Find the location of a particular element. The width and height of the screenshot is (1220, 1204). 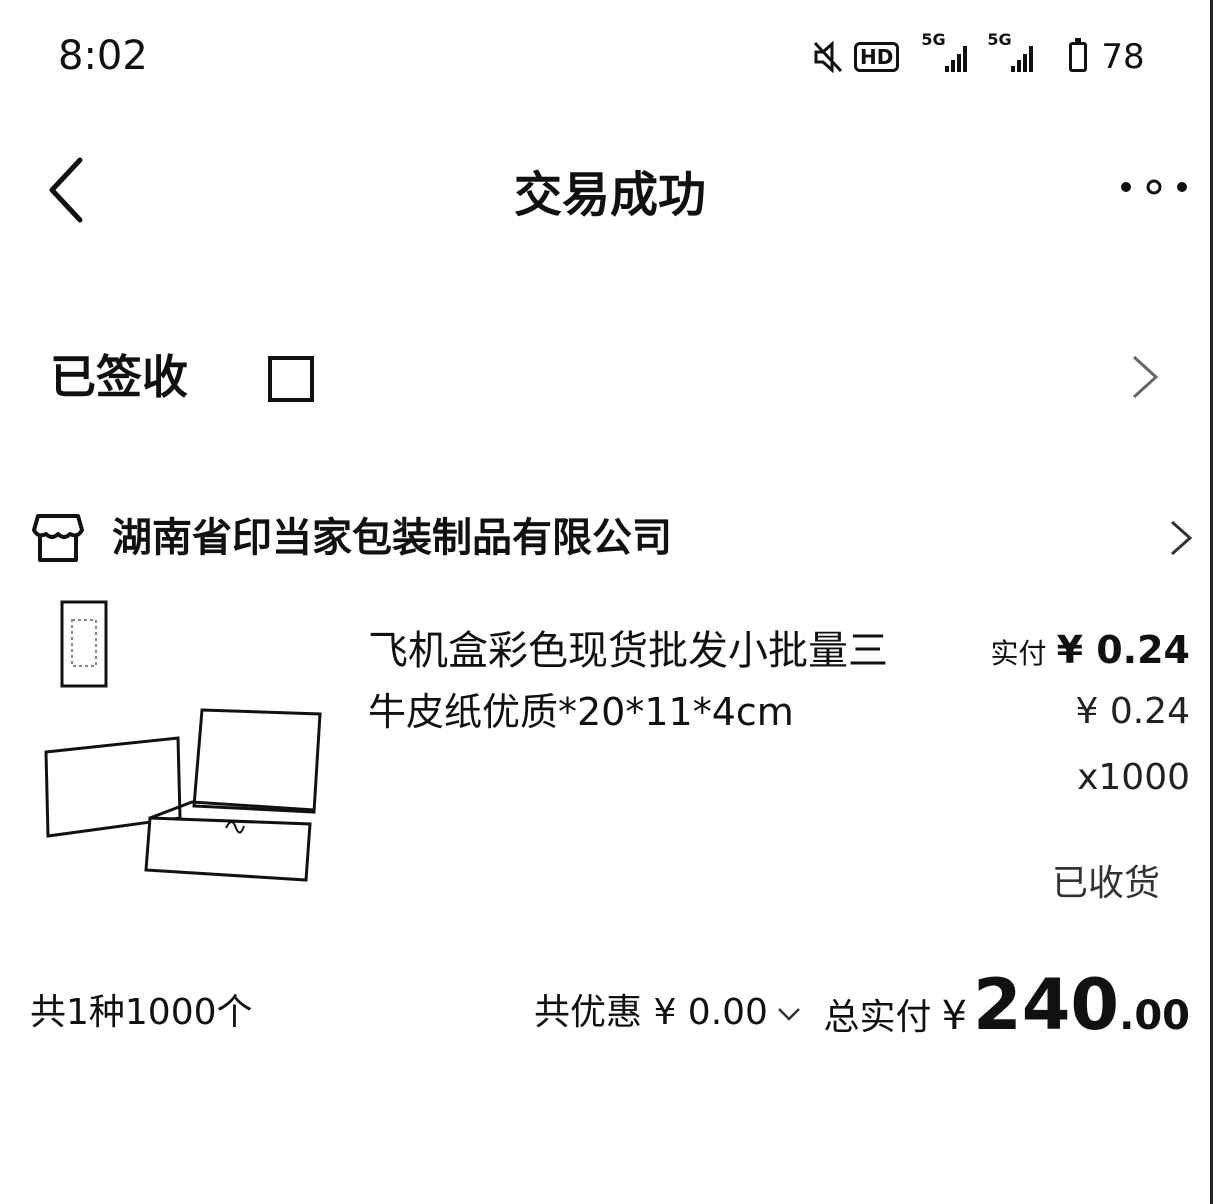

store-row: 湖南省印当家包装制品有限公司 is located at coordinates (616, 538).